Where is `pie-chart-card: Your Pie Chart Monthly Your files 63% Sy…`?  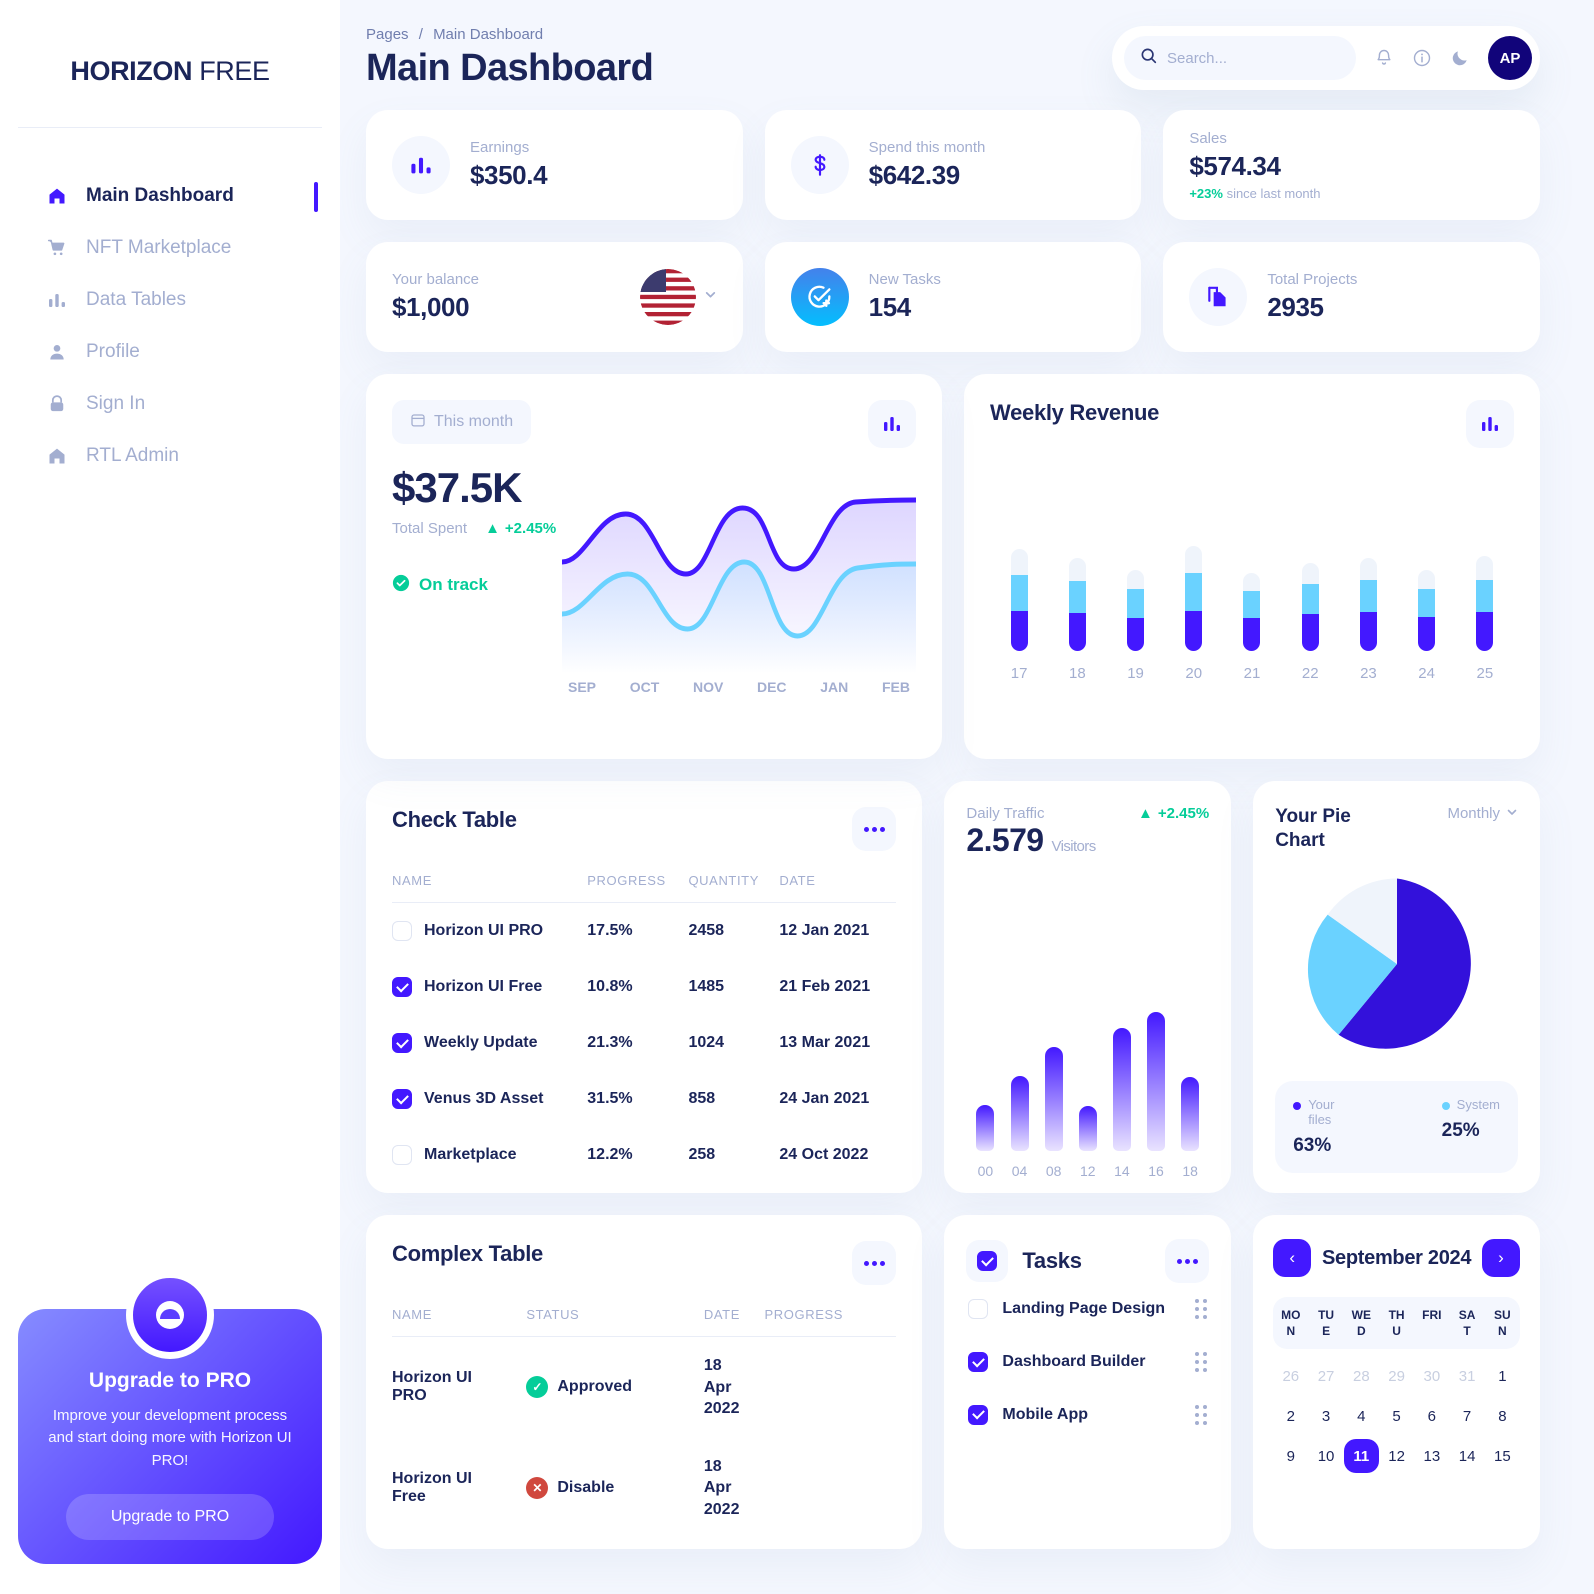
pie-chart-card: Your Pie Chart Monthly Your files 63% Sy… is located at coordinates (1396, 987).